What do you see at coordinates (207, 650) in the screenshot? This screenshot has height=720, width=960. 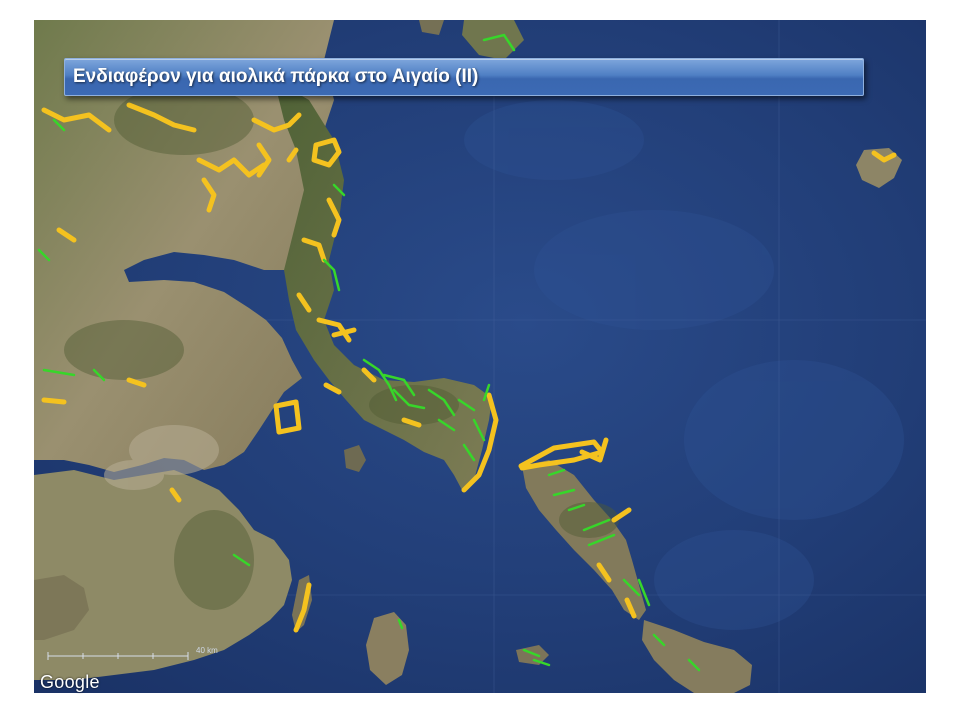 I see `scale-label: 40 km` at bounding box center [207, 650].